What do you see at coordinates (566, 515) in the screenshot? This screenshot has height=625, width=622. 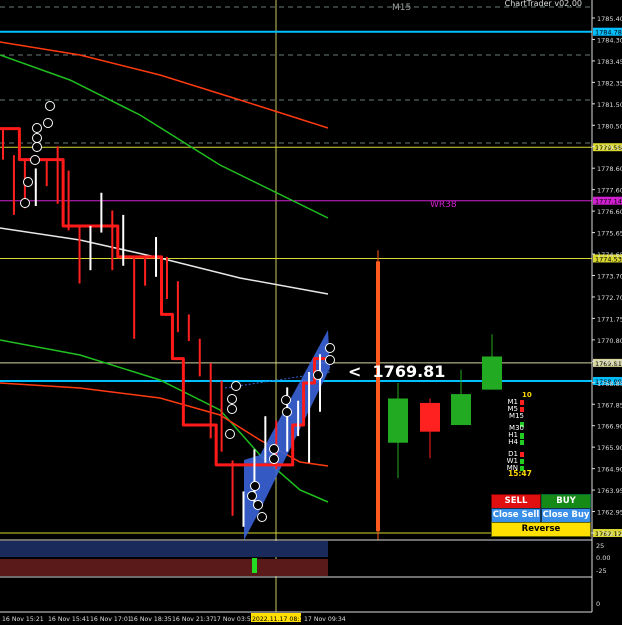 I see `close-buy-button: Close Buy` at bounding box center [566, 515].